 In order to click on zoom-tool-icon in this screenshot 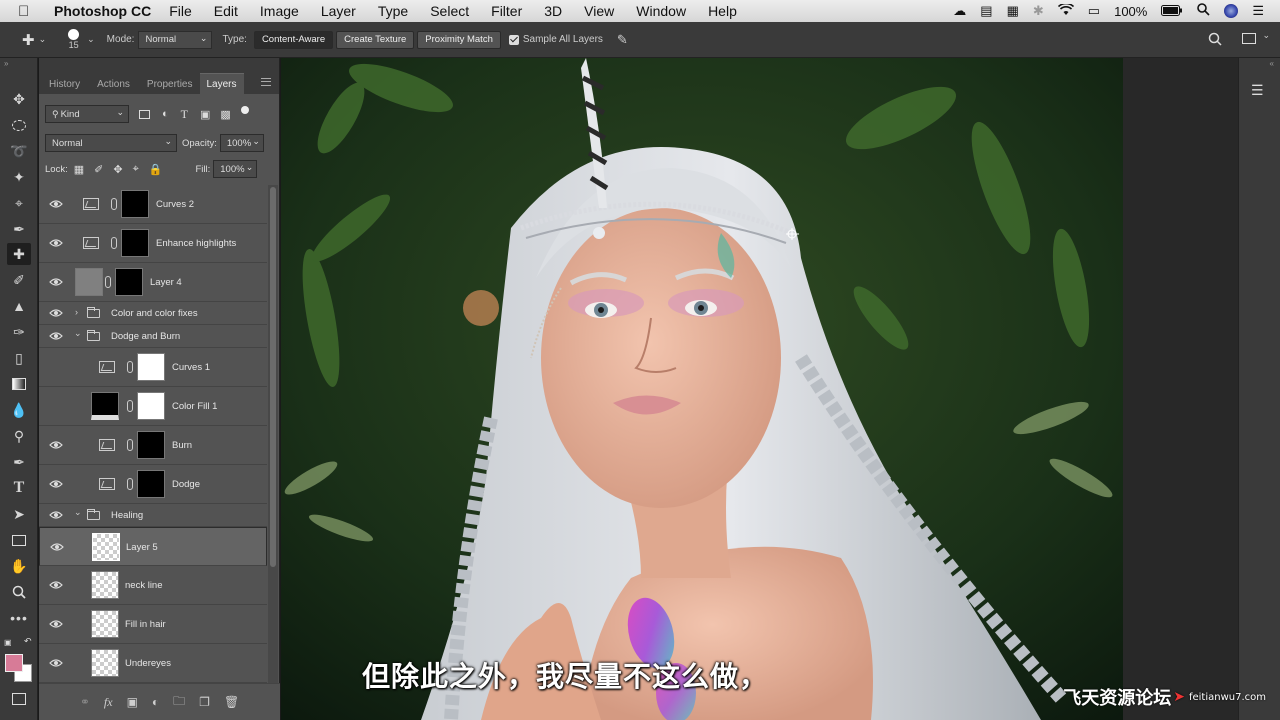, I will do `click(19, 592)`.